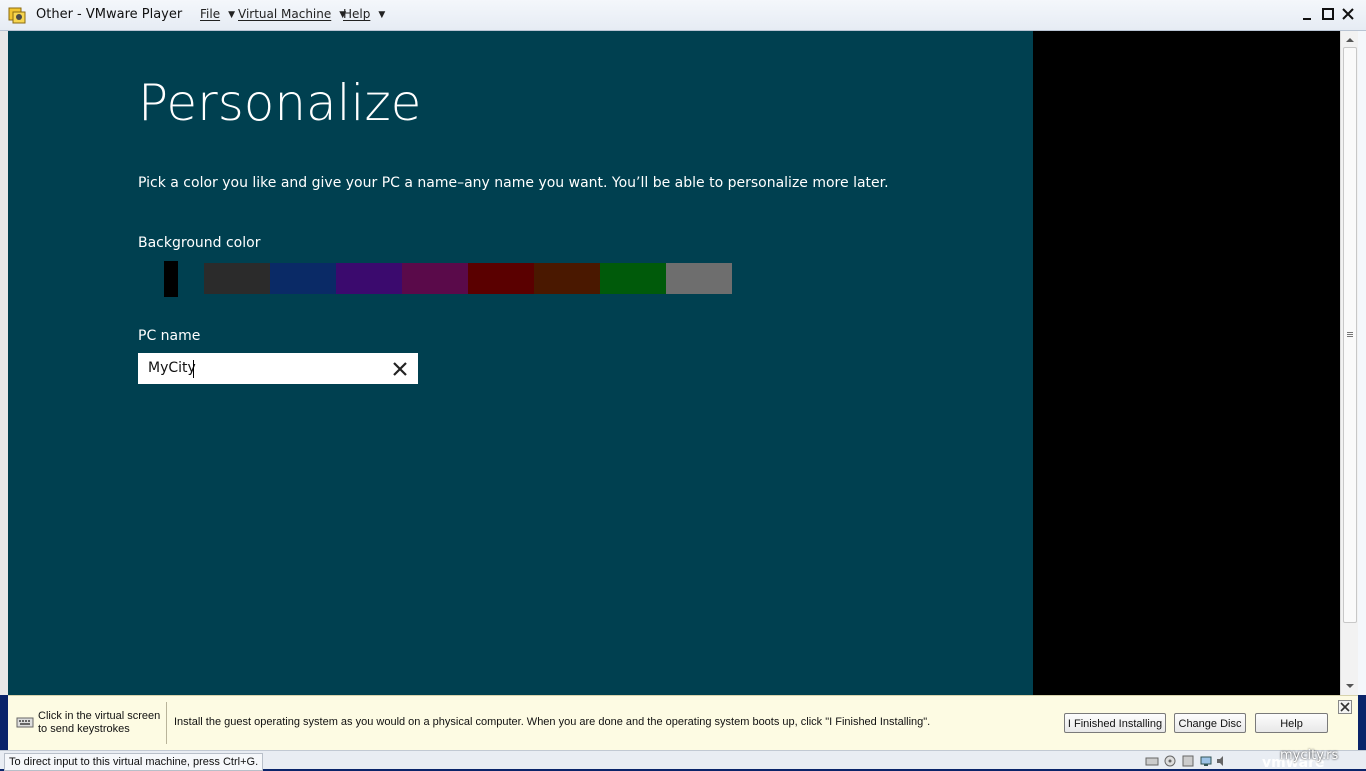 This screenshot has height=771, width=1366. Describe the element at coordinates (25, 722) in the screenshot. I see `keyboard-icon` at that location.